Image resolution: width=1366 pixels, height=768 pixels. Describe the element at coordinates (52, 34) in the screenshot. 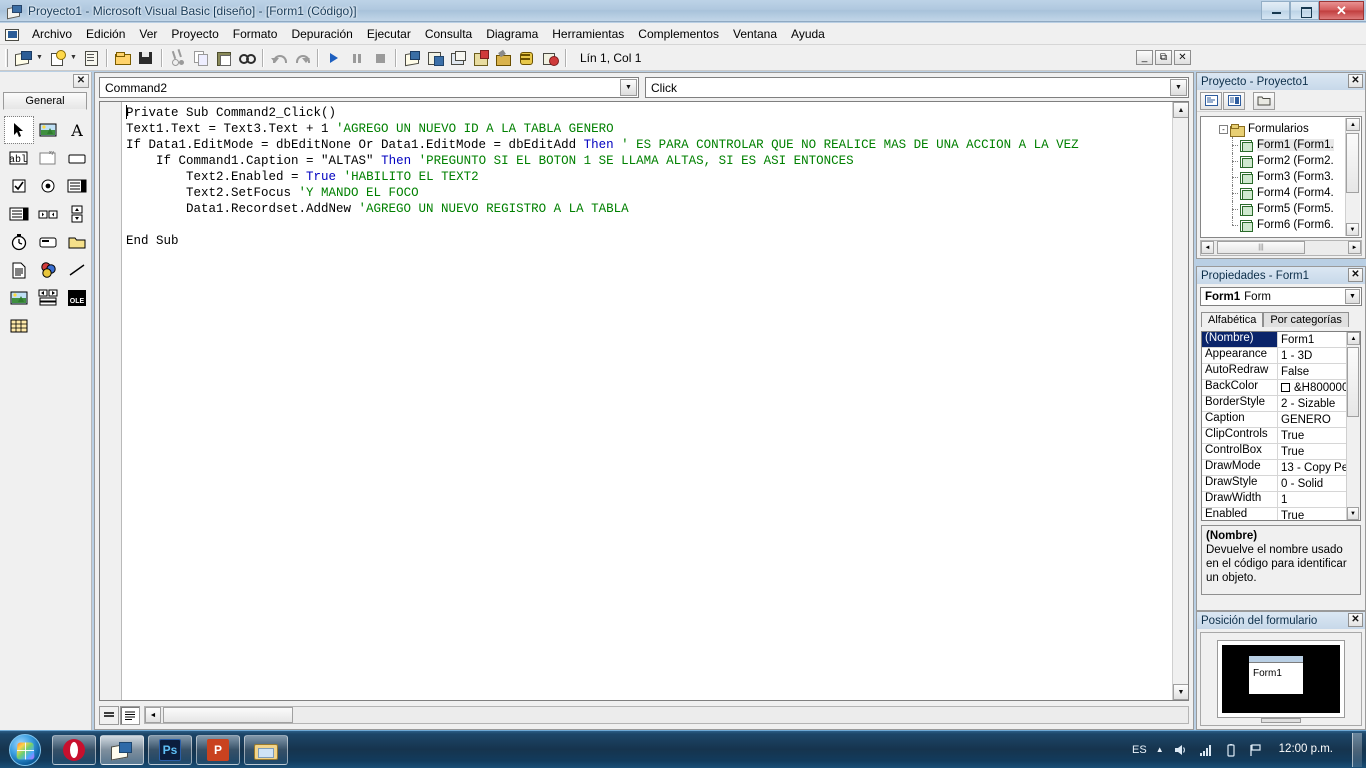

I see `menu-archivo: Archivo` at that location.